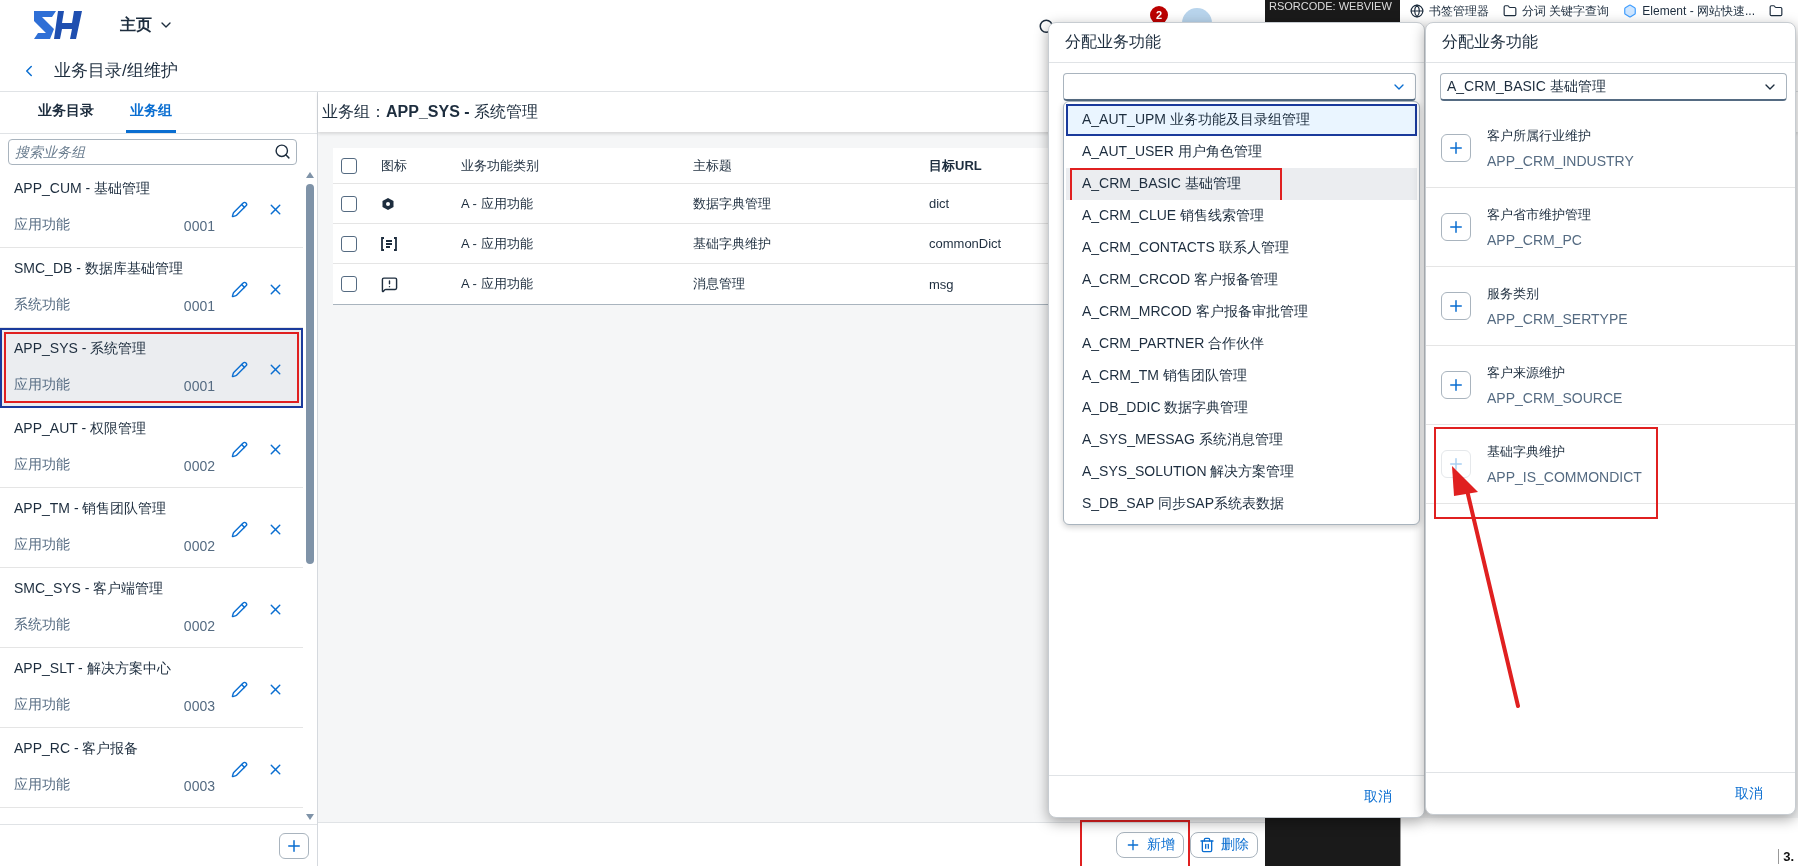  Describe the element at coordinates (83, 189) in the screenshot. I see `group-title: APP_CUM - 基础管理` at that location.